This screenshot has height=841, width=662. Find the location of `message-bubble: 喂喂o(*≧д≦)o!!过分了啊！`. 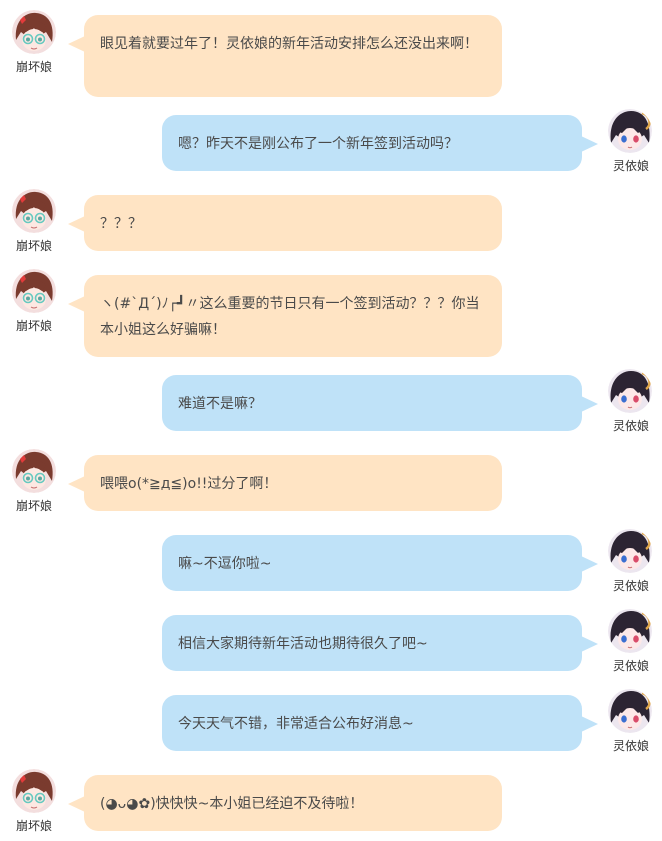

message-bubble: 喂喂o(*≧д≦)o!!过分了啊！ is located at coordinates (285, 483).